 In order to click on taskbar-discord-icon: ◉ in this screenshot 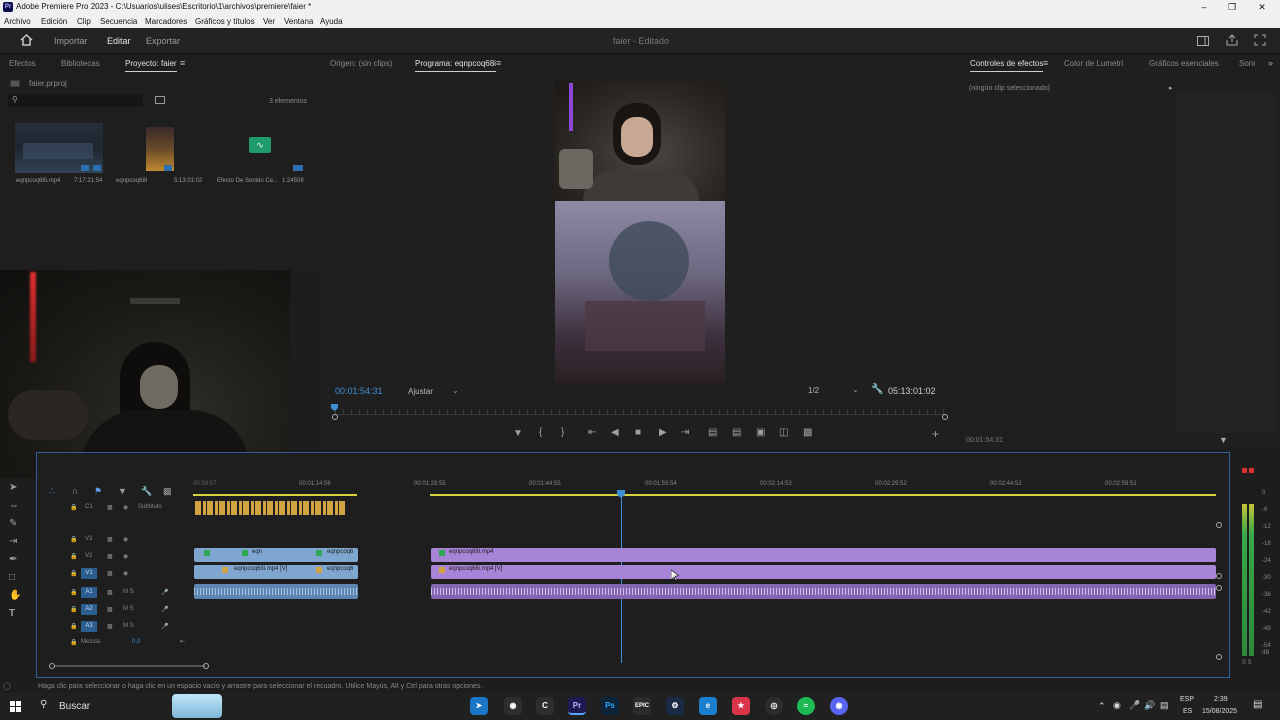, I will do `click(839, 706)`.